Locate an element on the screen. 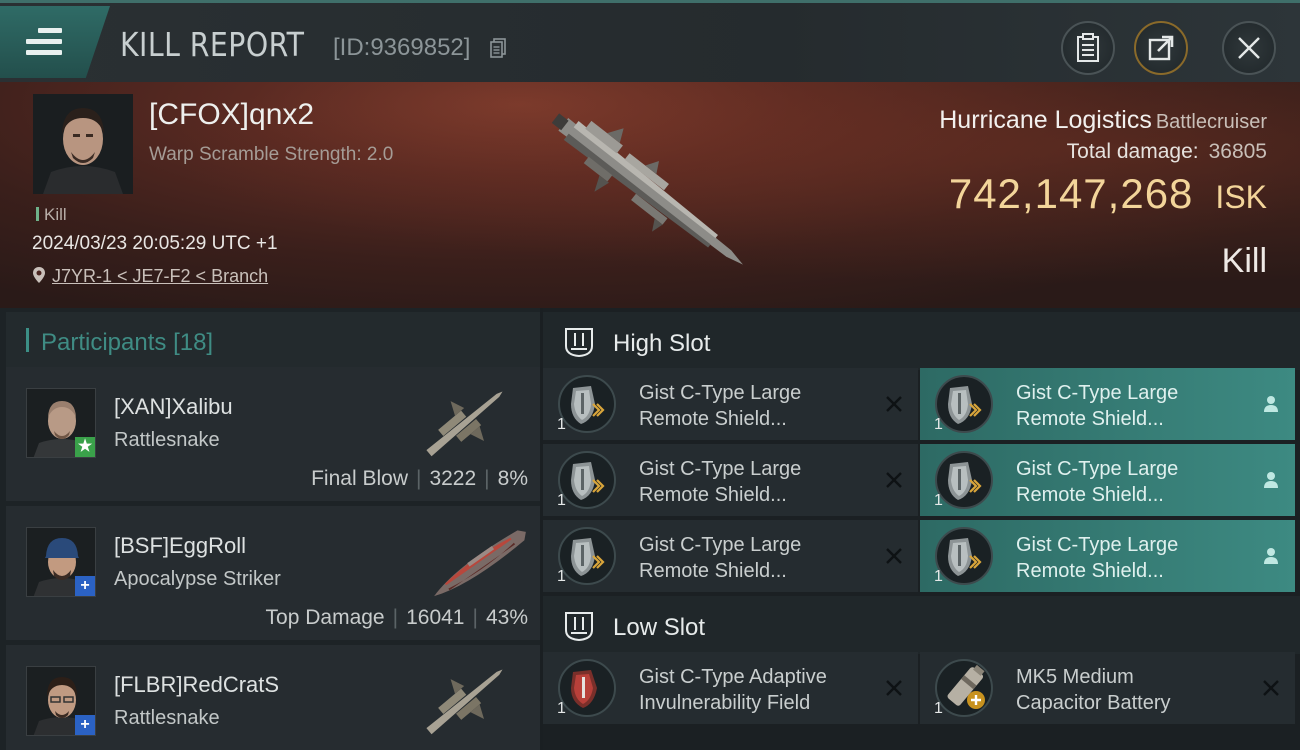 The width and height of the screenshot is (1300, 750). kill-location: J7YR-1 < JE7-F2 < Branch is located at coordinates (150, 276).